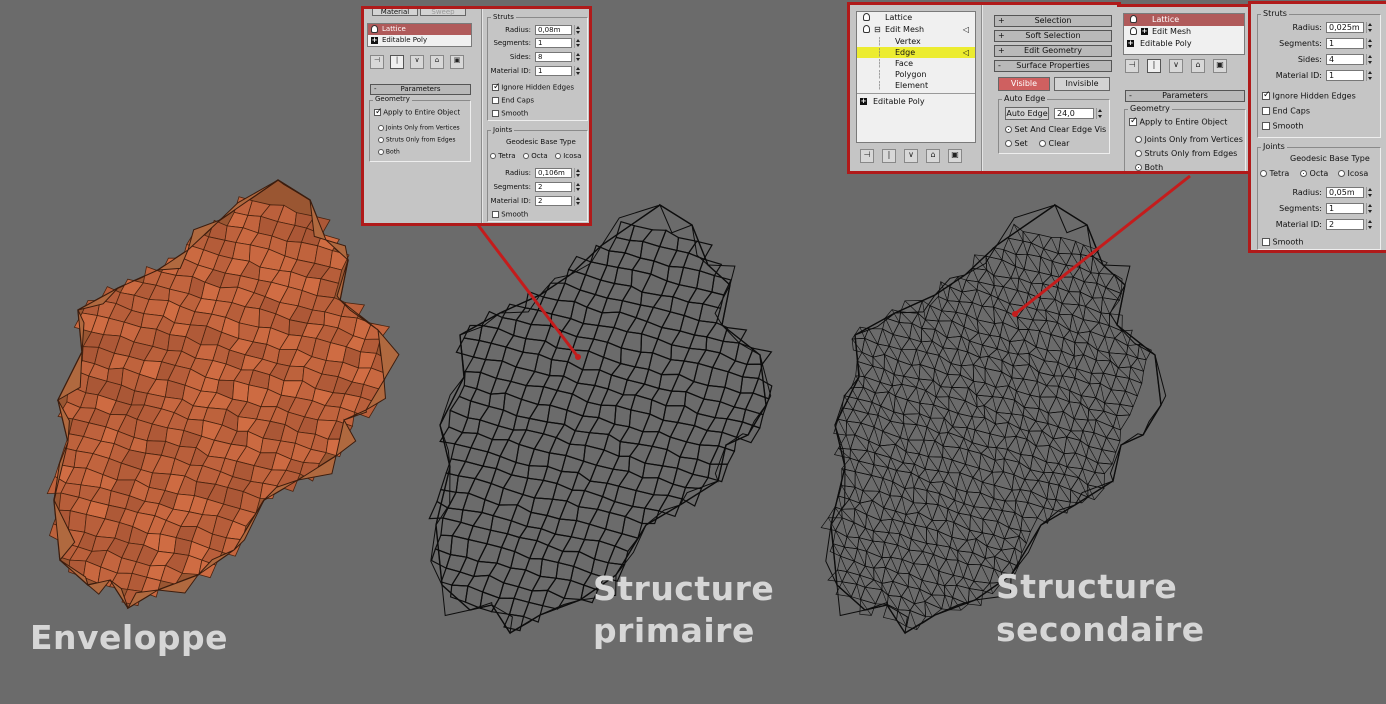 Image resolution: width=1386 pixels, height=704 pixels. What do you see at coordinates (1053, 21) in the screenshot?
I see `rollout-selection: + Selection` at bounding box center [1053, 21].